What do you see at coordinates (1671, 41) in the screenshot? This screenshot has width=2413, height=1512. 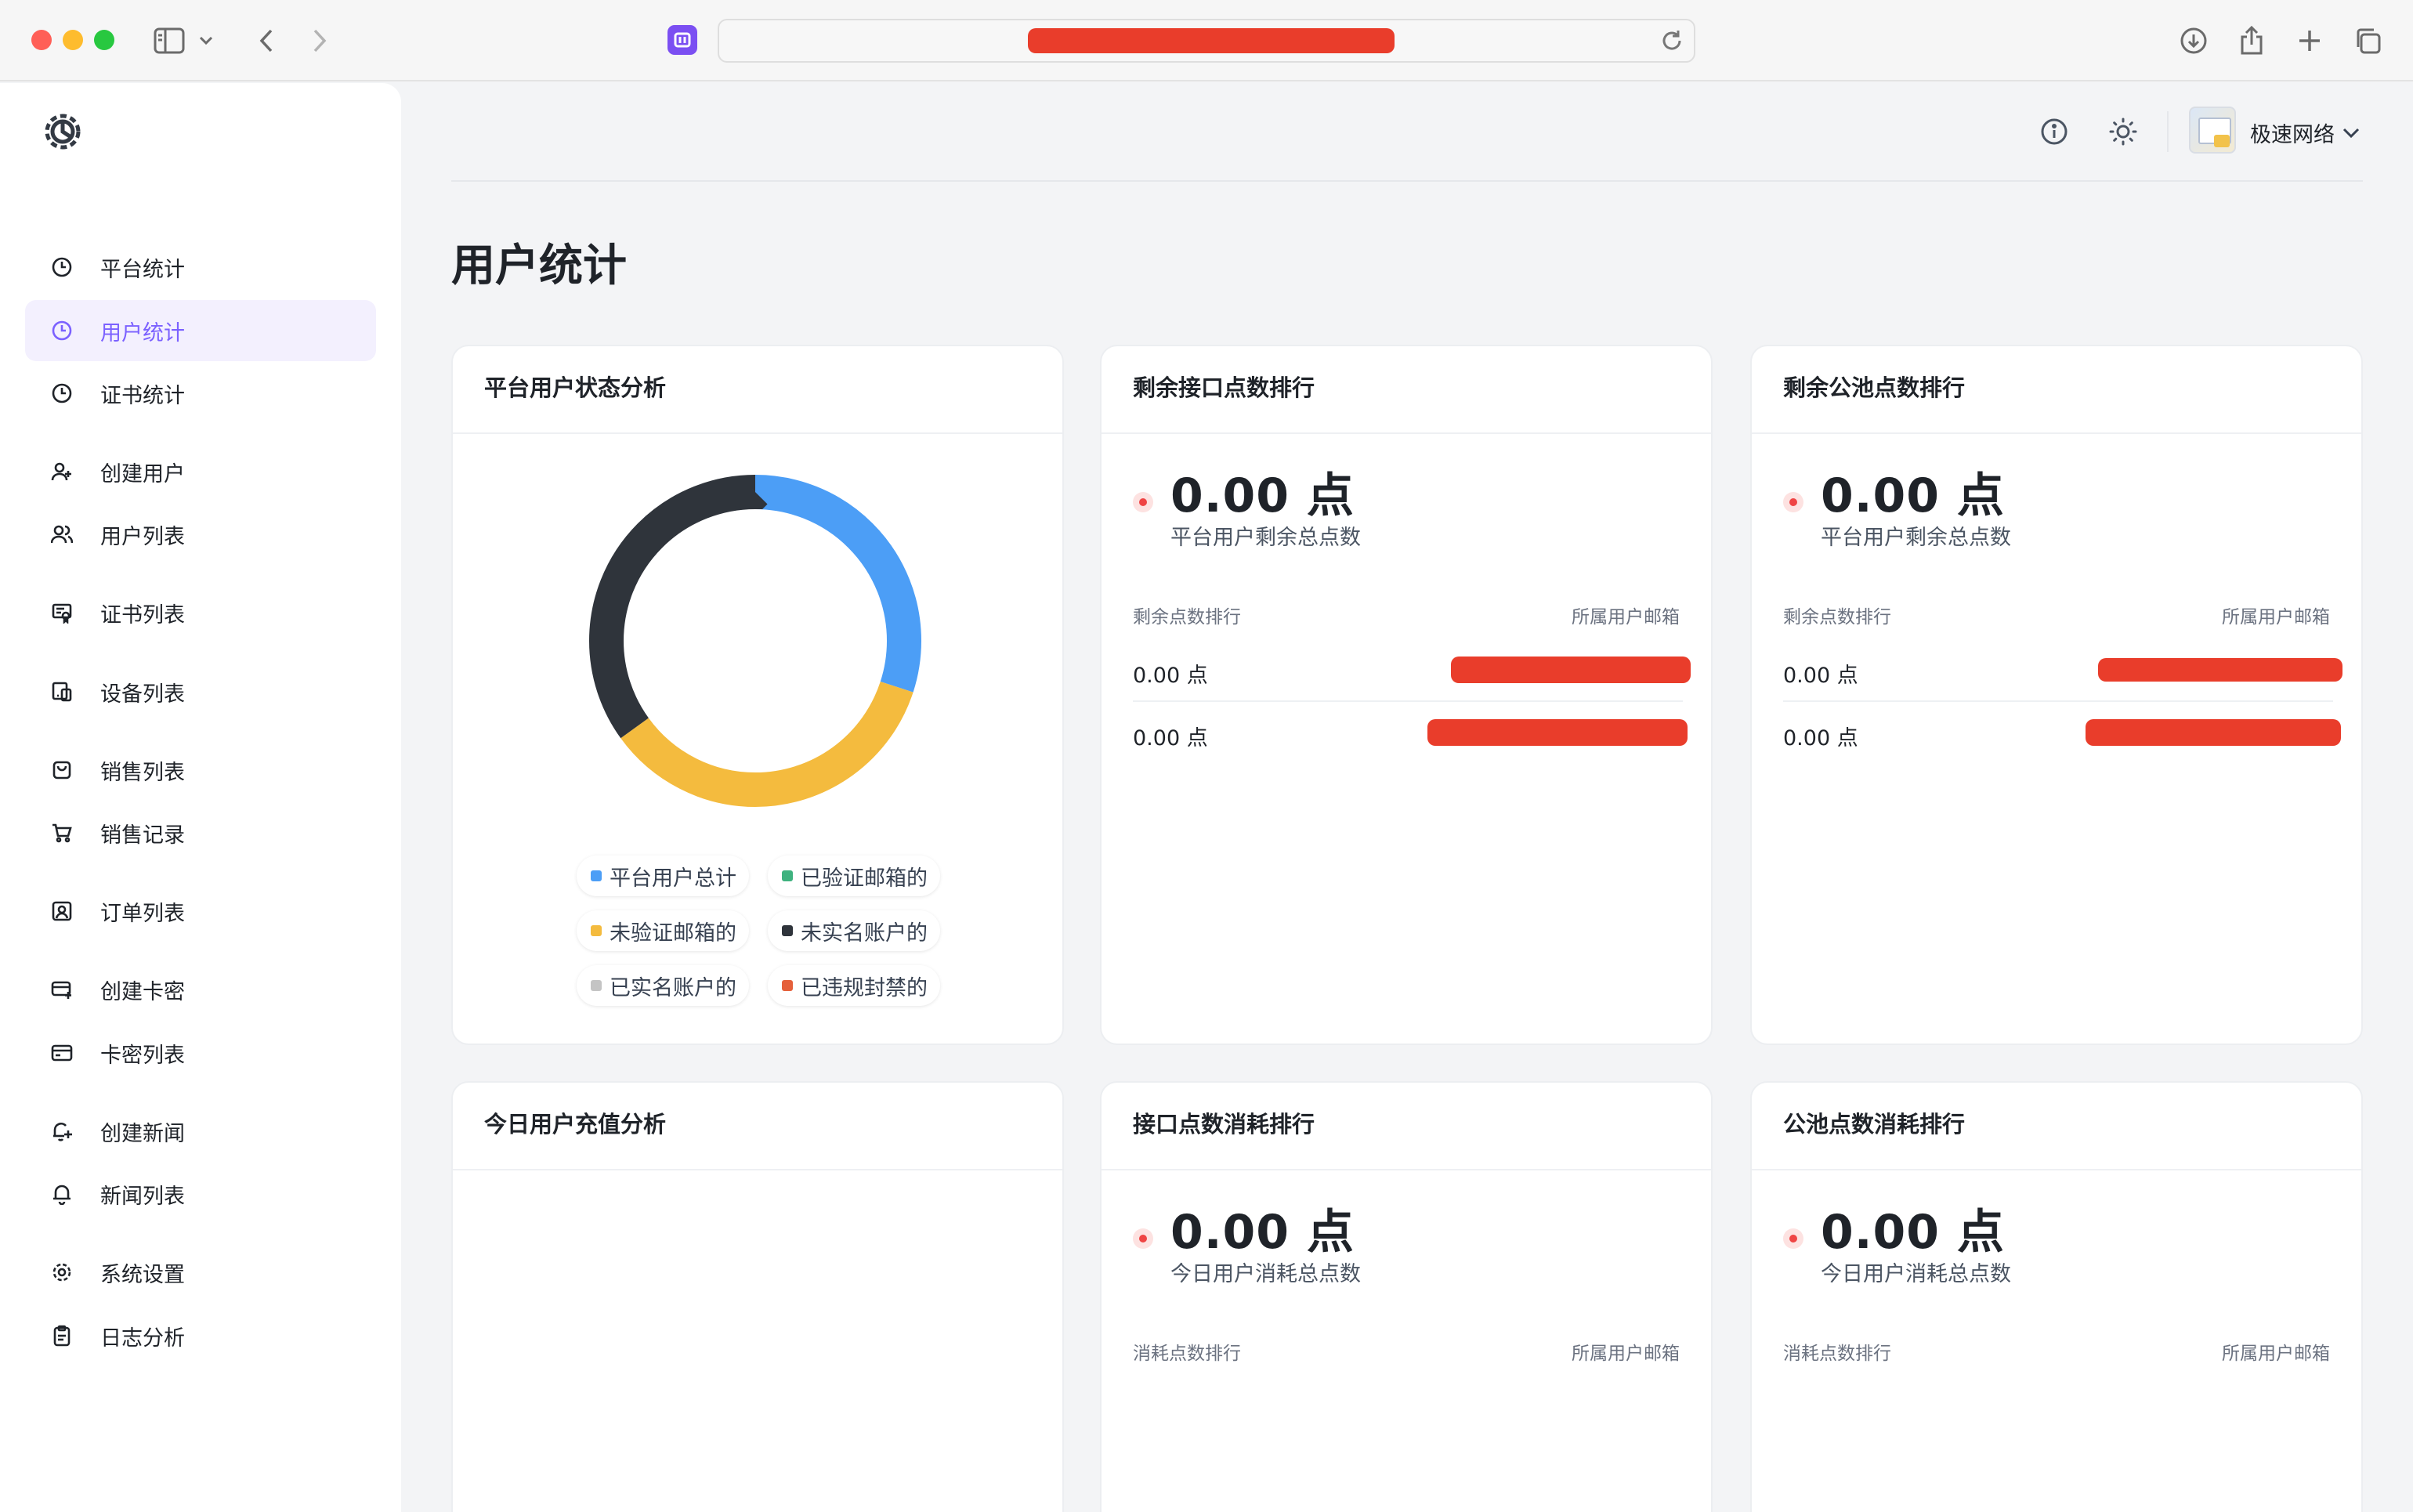 I see `reload-icon` at bounding box center [1671, 41].